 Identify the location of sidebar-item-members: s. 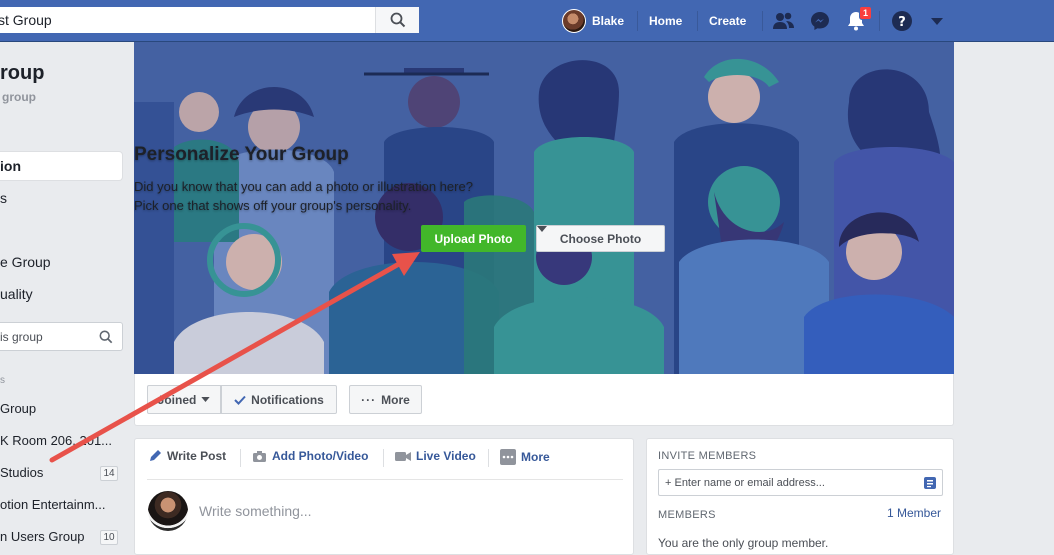
(3, 198).